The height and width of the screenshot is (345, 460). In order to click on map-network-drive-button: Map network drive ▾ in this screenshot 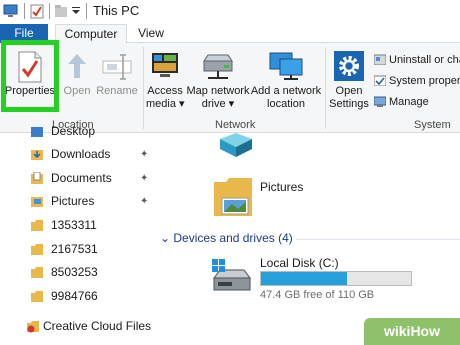, I will do `click(218, 79)`.